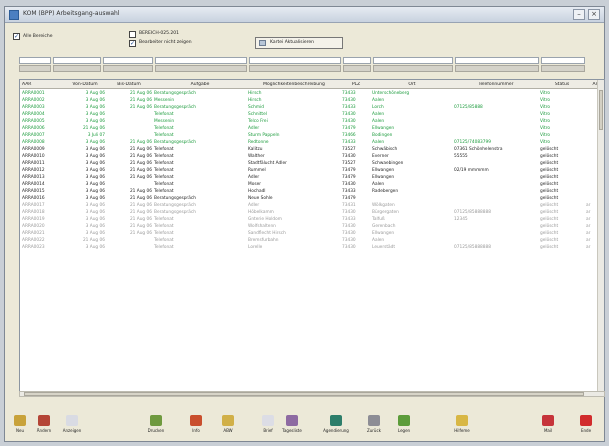 This screenshot has width=609, height=446. What do you see at coordinates (33, 191) in the screenshot?
I see `table-cell: ARRA0015` at bounding box center [33, 191].